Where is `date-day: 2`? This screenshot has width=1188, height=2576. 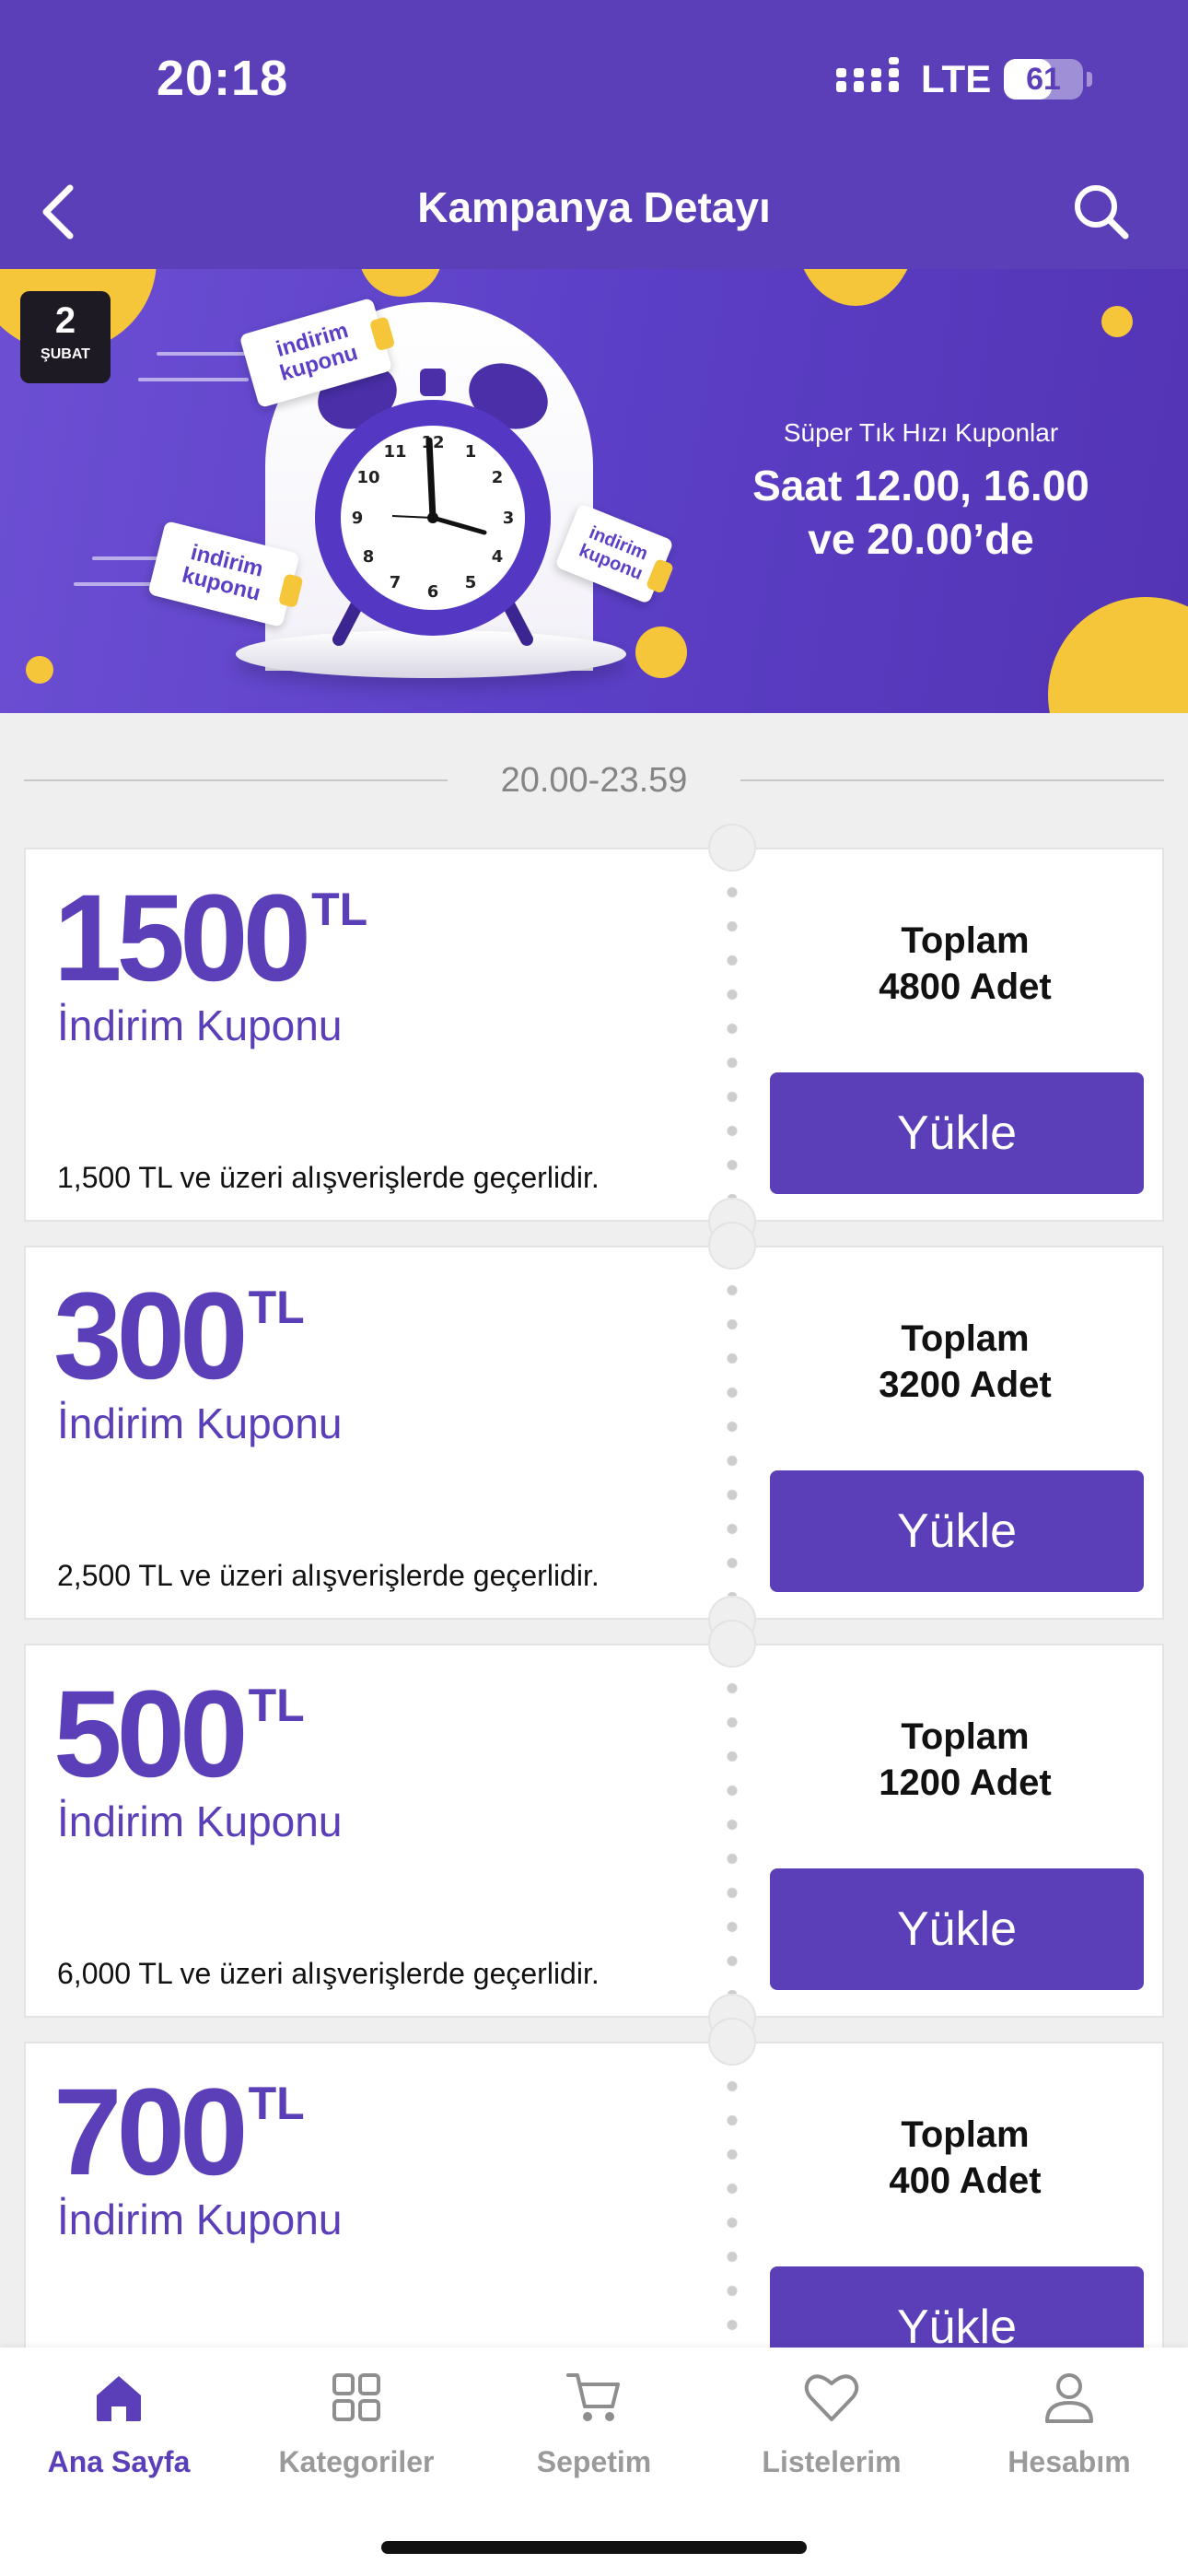 date-day: 2 is located at coordinates (65, 320).